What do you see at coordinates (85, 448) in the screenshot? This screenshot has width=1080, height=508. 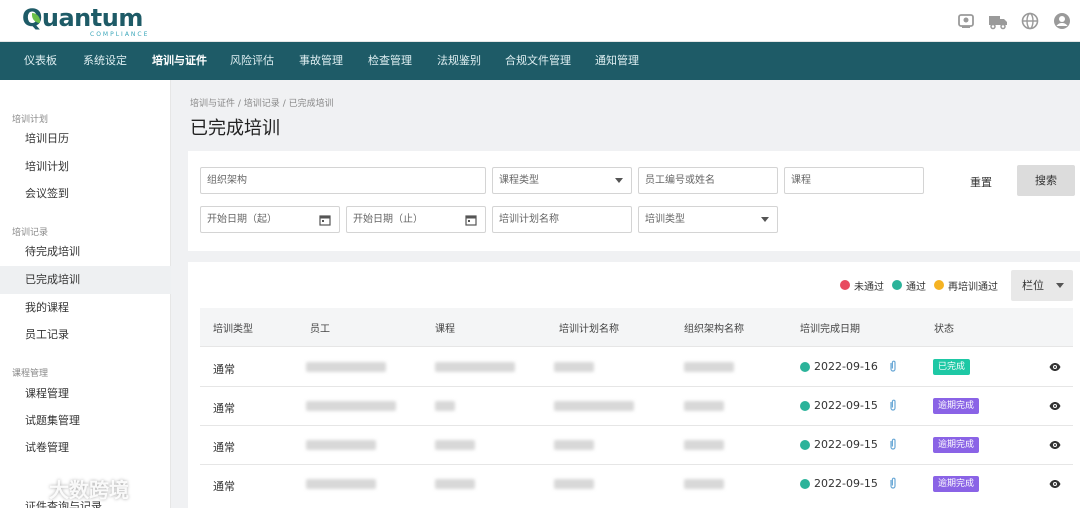 I see `sidebar-item-exam-paper: 试卷管理` at bounding box center [85, 448].